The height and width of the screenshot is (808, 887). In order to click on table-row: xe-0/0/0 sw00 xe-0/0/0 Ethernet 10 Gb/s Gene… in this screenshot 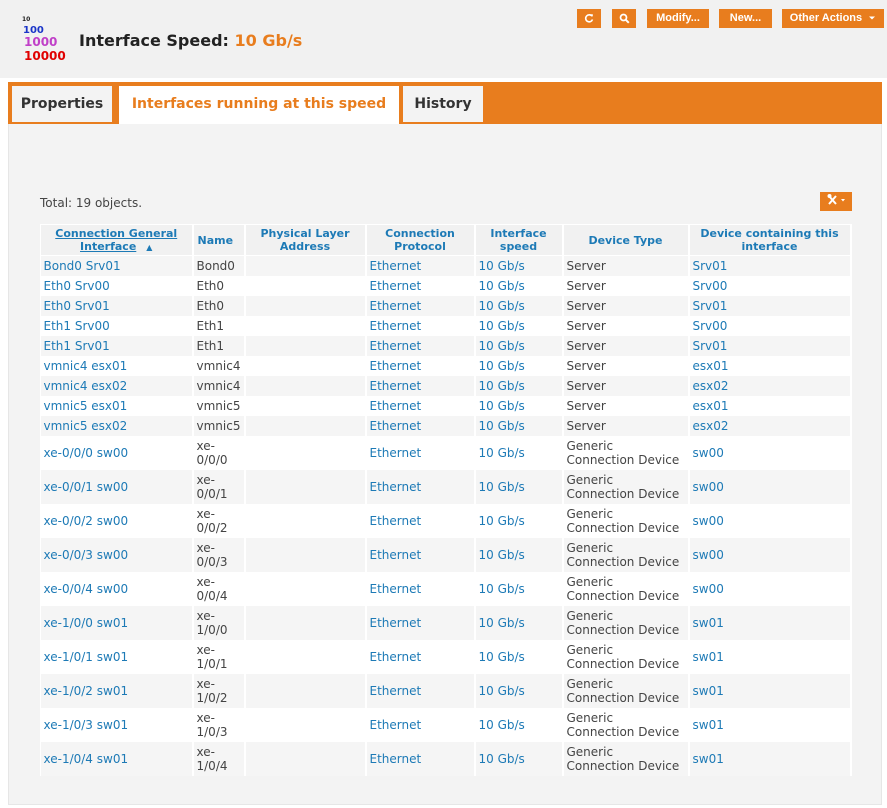, I will do `click(446, 452)`.